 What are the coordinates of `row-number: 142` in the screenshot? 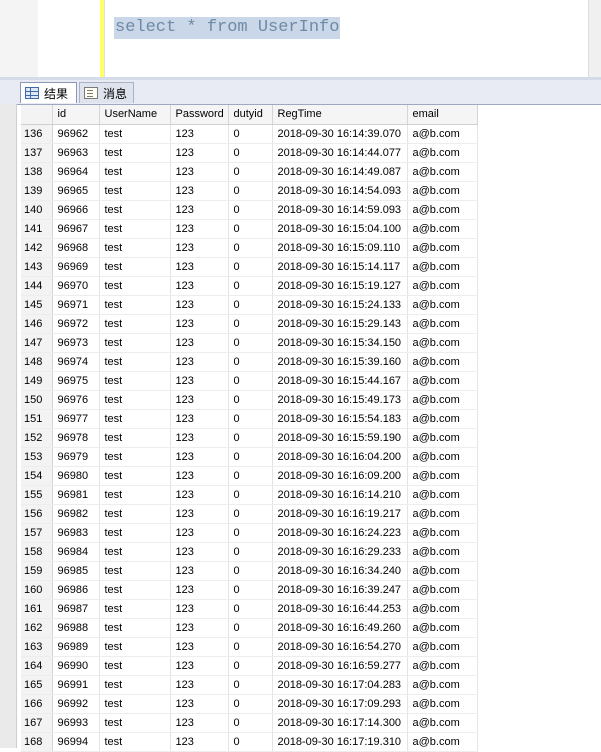 It's located at (37, 248).